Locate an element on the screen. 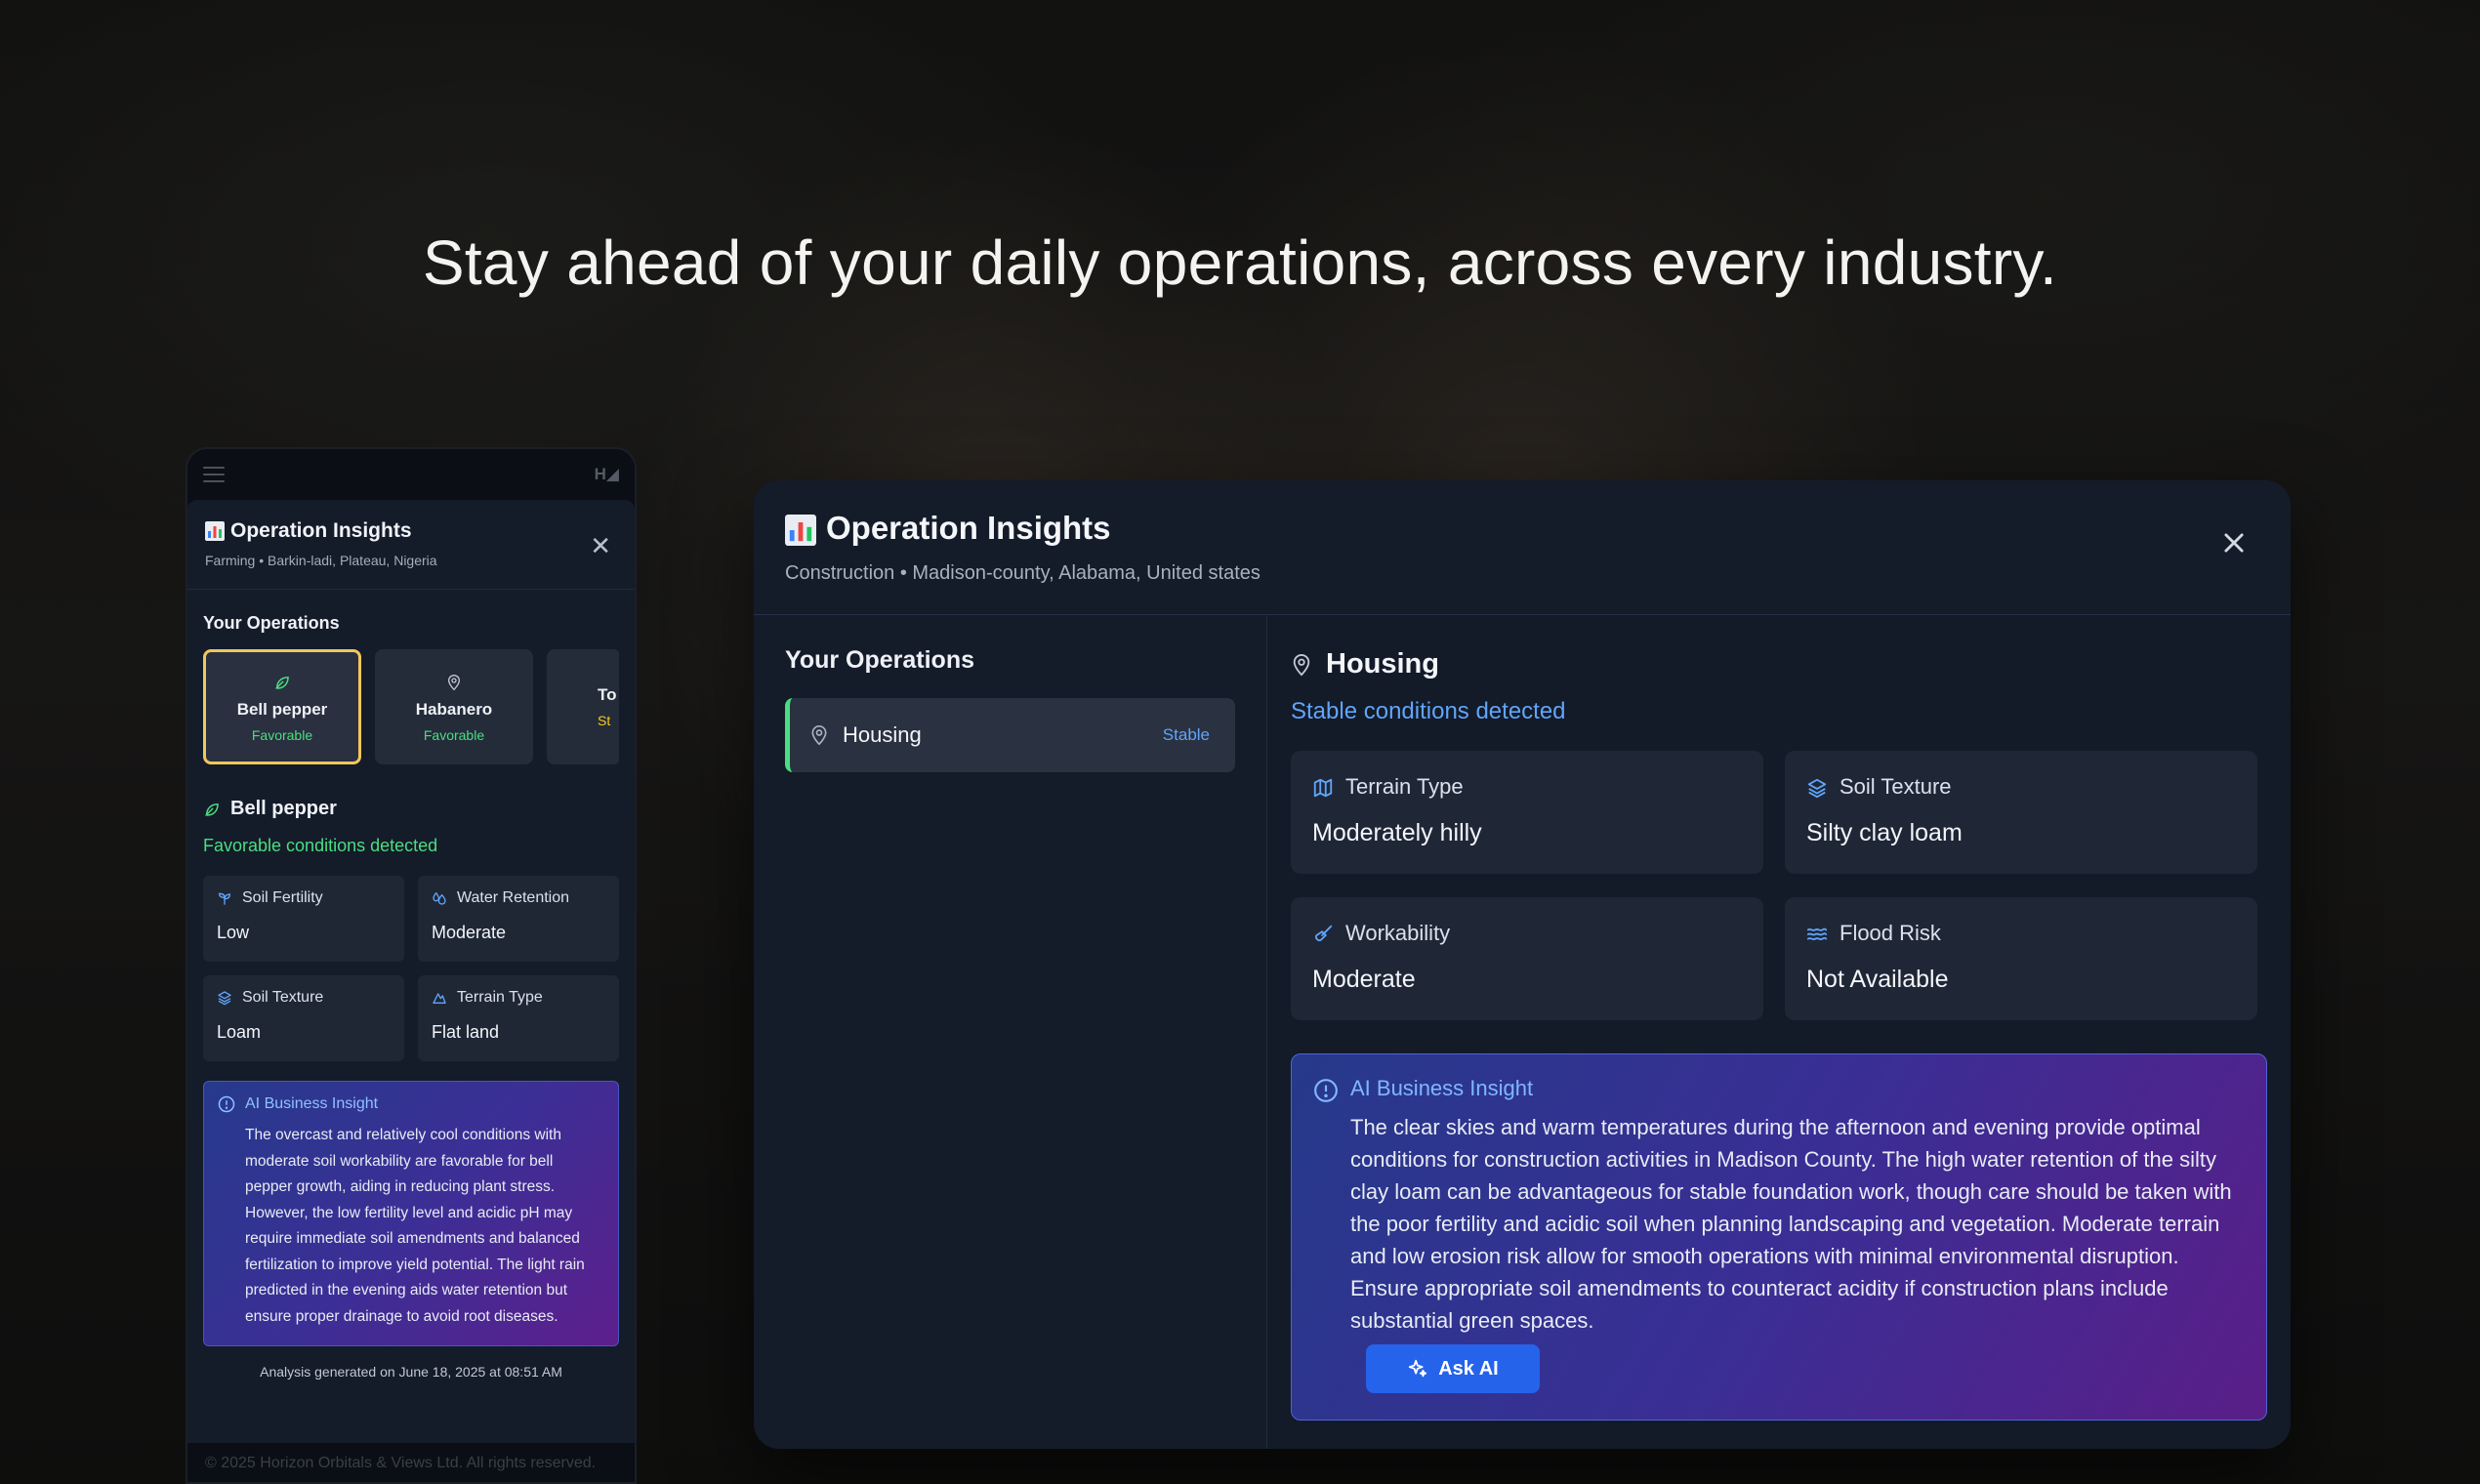 The height and width of the screenshot is (1484, 2480). operation-card-partial: To St is located at coordinates (583, 707).